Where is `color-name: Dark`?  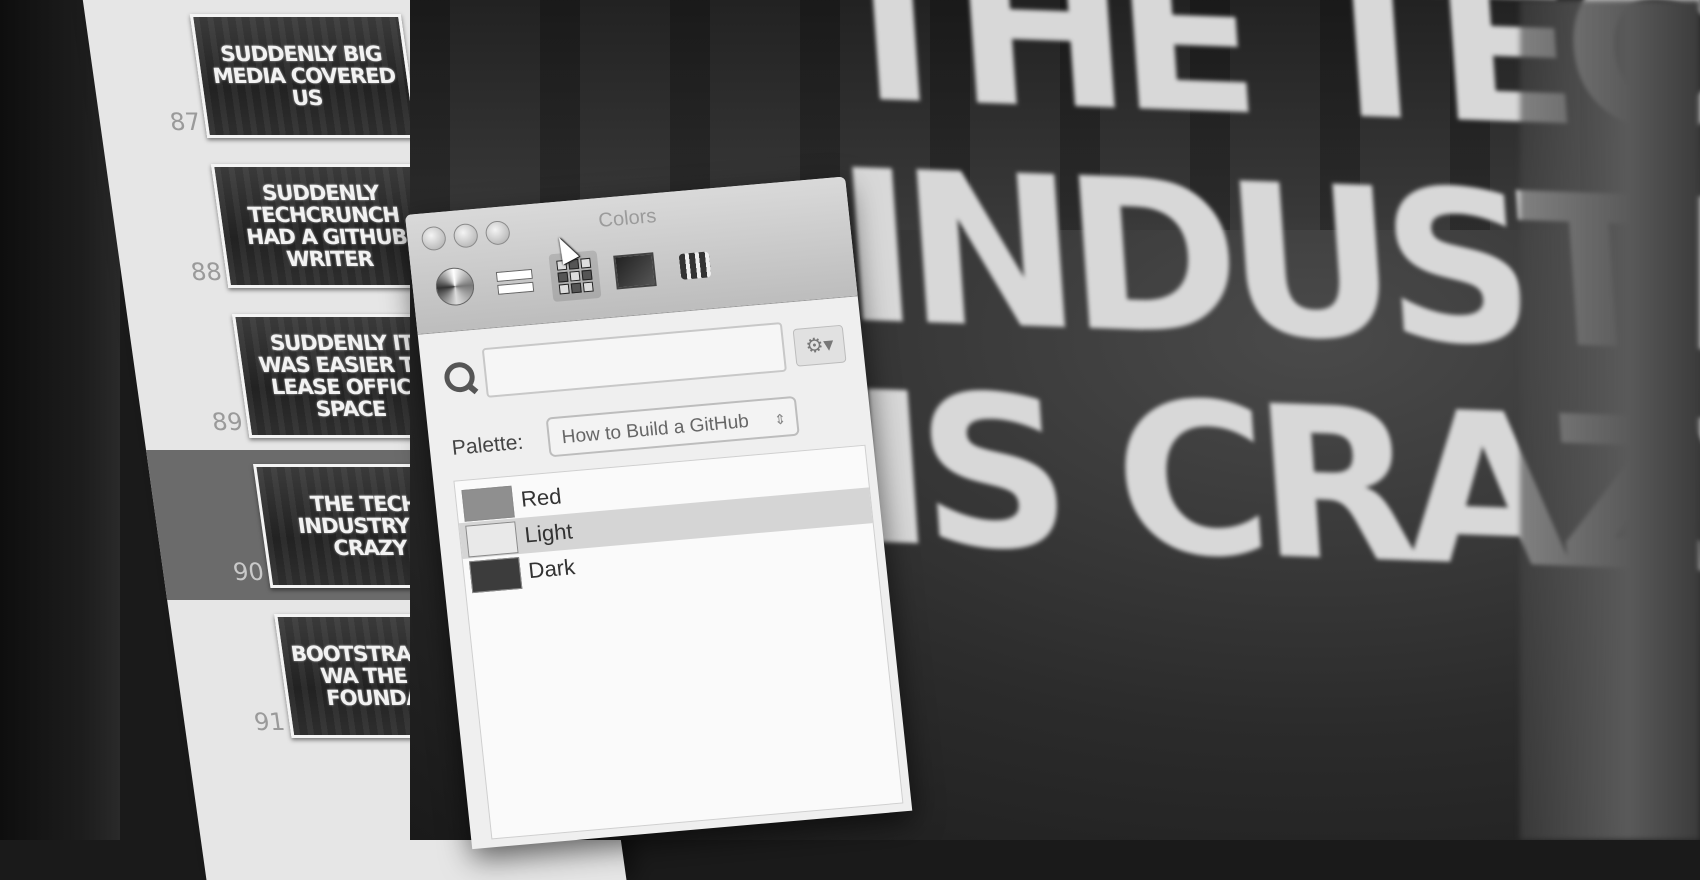
color-name: Dark is located at coordinates (552, 569).